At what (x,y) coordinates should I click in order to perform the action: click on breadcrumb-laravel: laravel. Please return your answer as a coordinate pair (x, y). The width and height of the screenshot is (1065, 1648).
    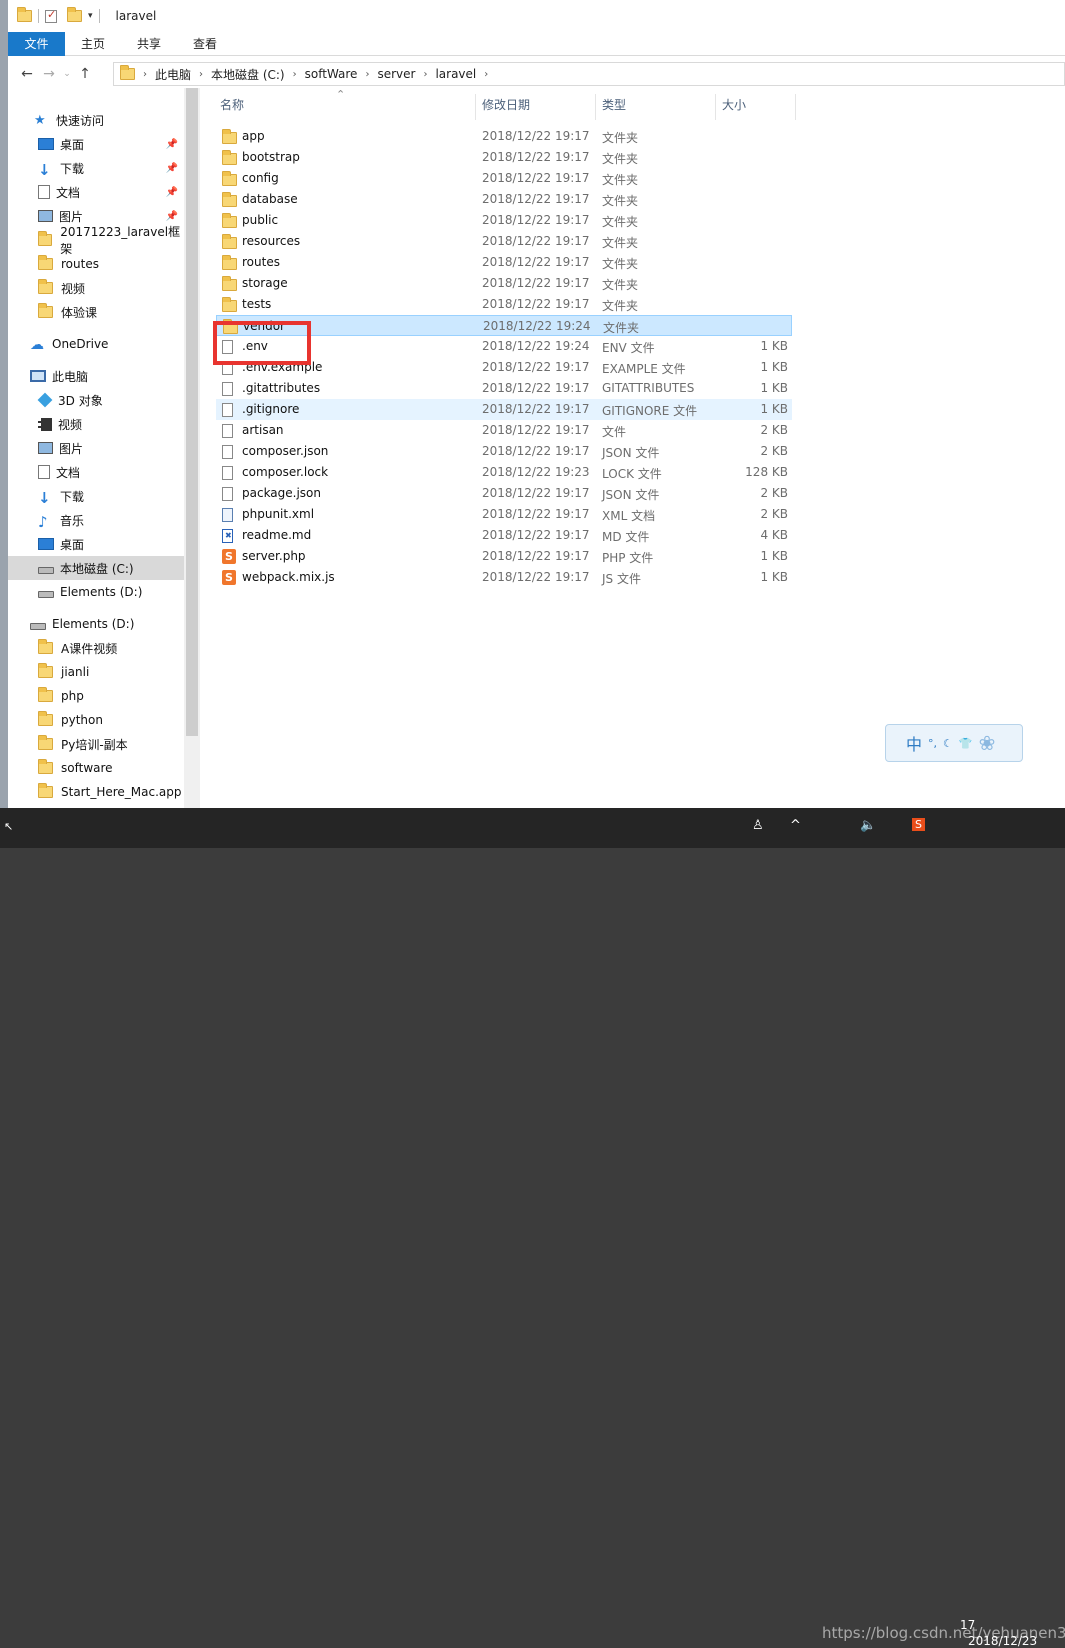
    Looking at the image, I should click on (455, 74).